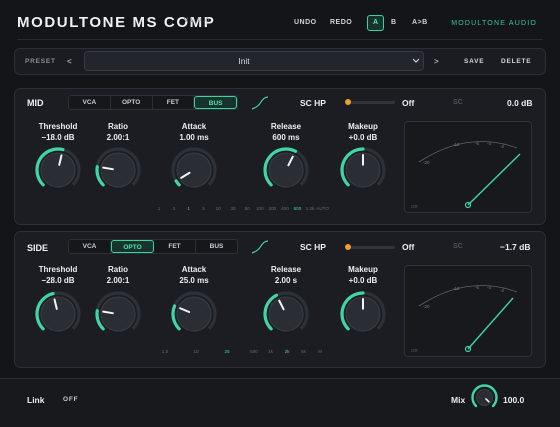  What do you see at coordinates (194, 269) in the screenshot?
I see `side-attack-label: Attack` at bounding box center [194, 269].